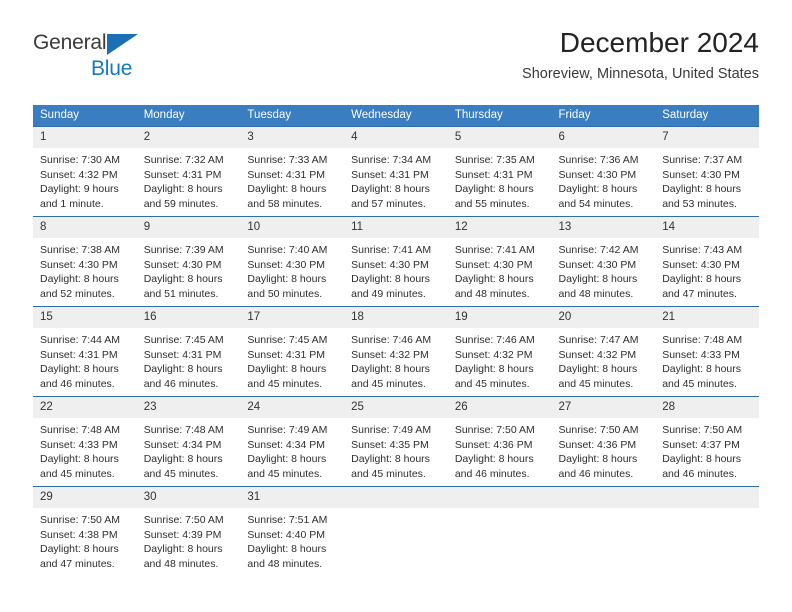 The width and height of the screenshot is (792, 612). What do you see at coordinates (85, 497) in the screenshot?
I see `day-number: 29` at bounding box center [85, 497].